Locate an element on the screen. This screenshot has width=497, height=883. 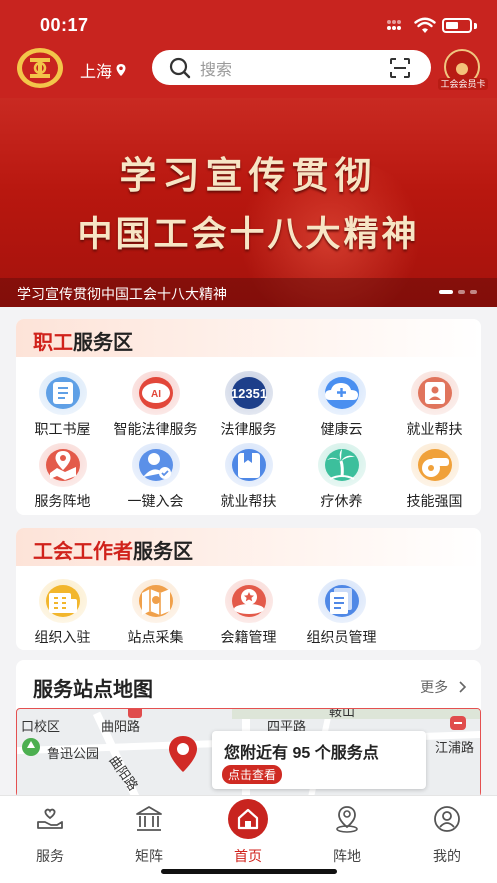
member-badge-icon is located at coordinates (249, 601).